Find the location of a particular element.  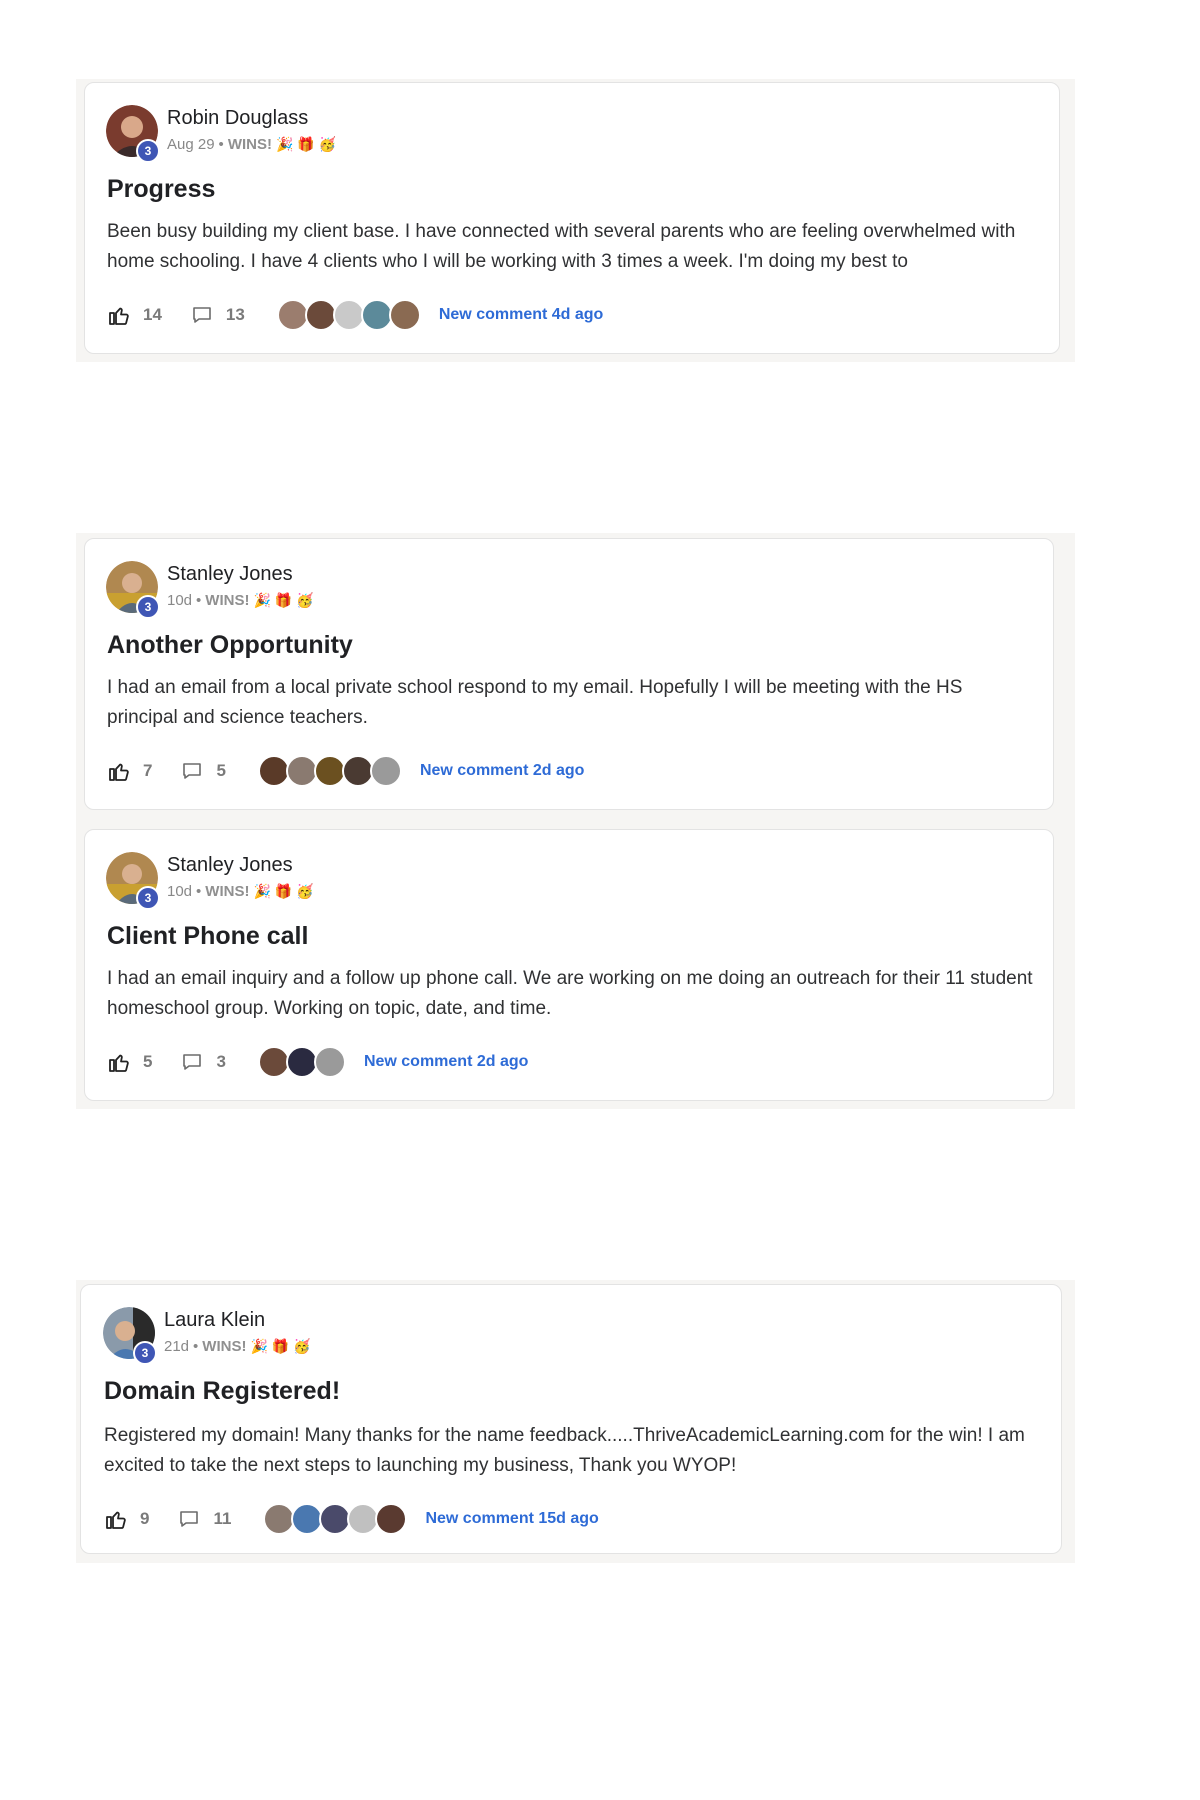

comment-count: 13 is located at coordinates (235, 314).